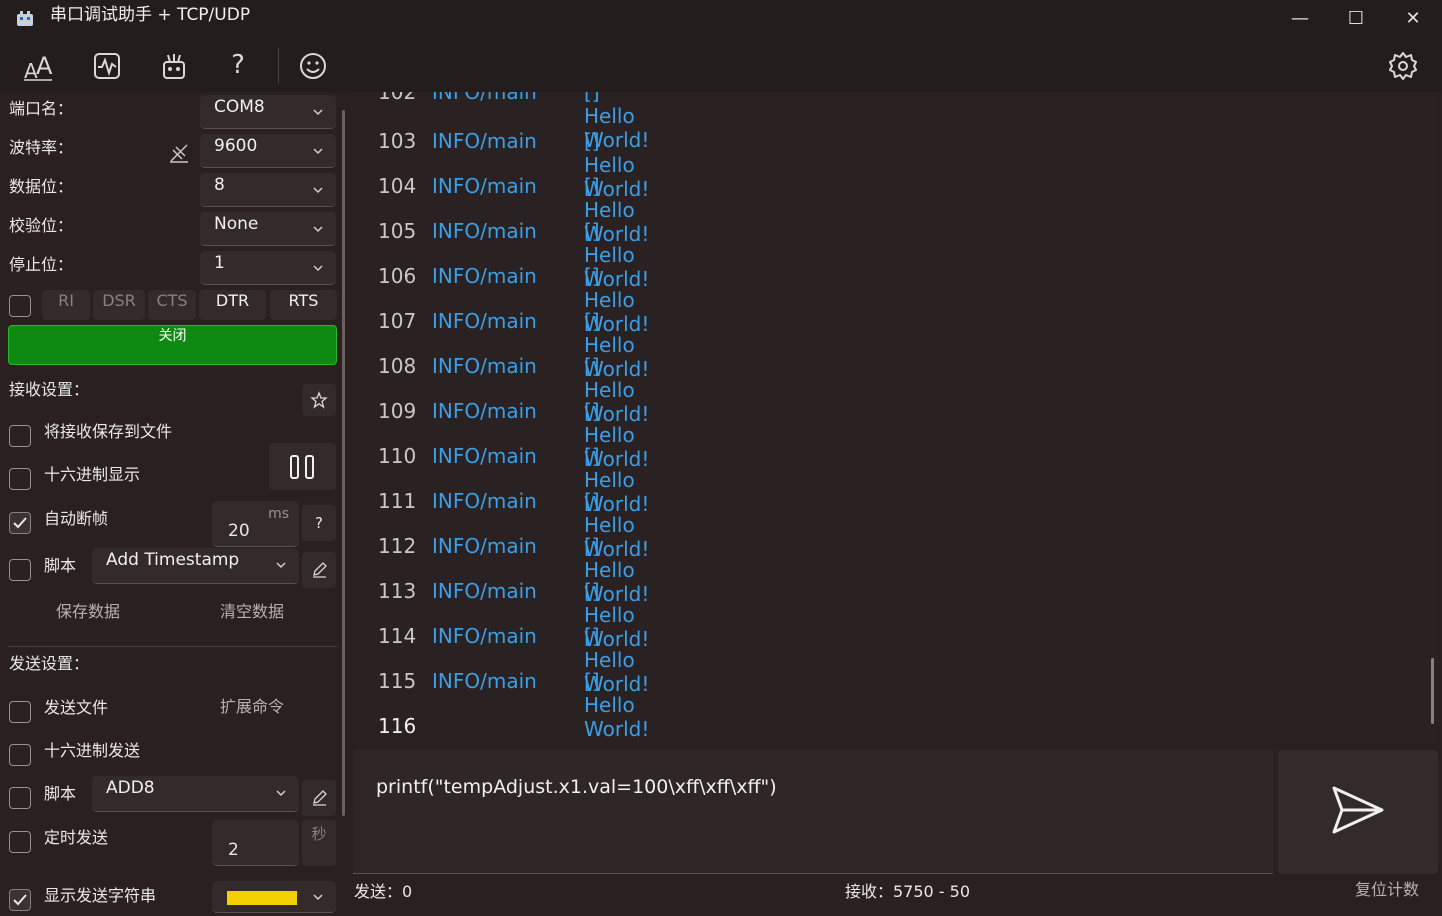 The height and width of the screenshot is (916, 1442). What do you see at coordinates (268, 112) in the screenshot?
I see `port-select: COM8` at bounding box center [268, 112].